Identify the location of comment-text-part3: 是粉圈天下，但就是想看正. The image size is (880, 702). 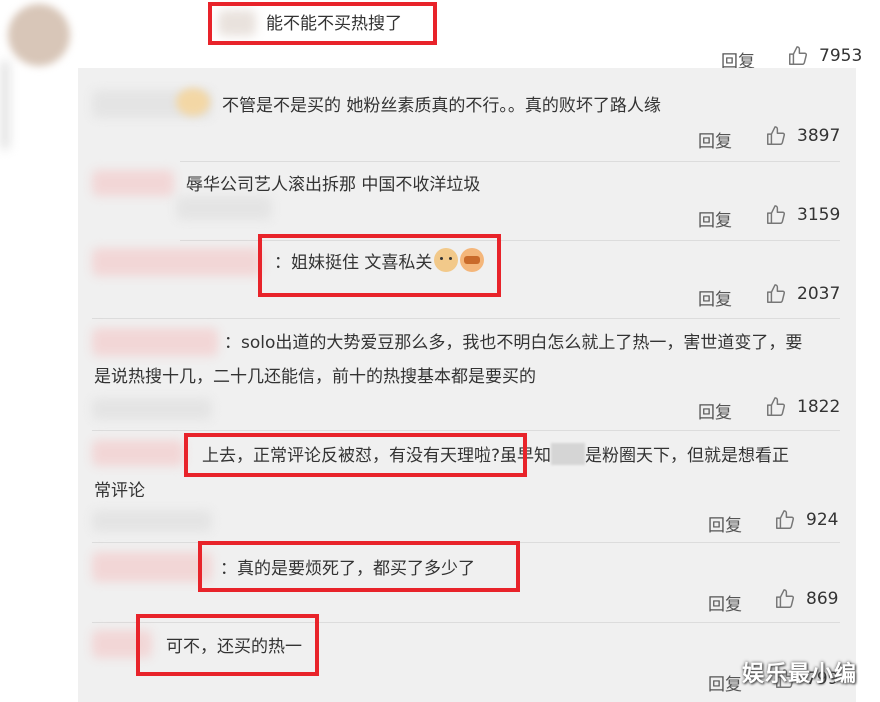
(687, 456).